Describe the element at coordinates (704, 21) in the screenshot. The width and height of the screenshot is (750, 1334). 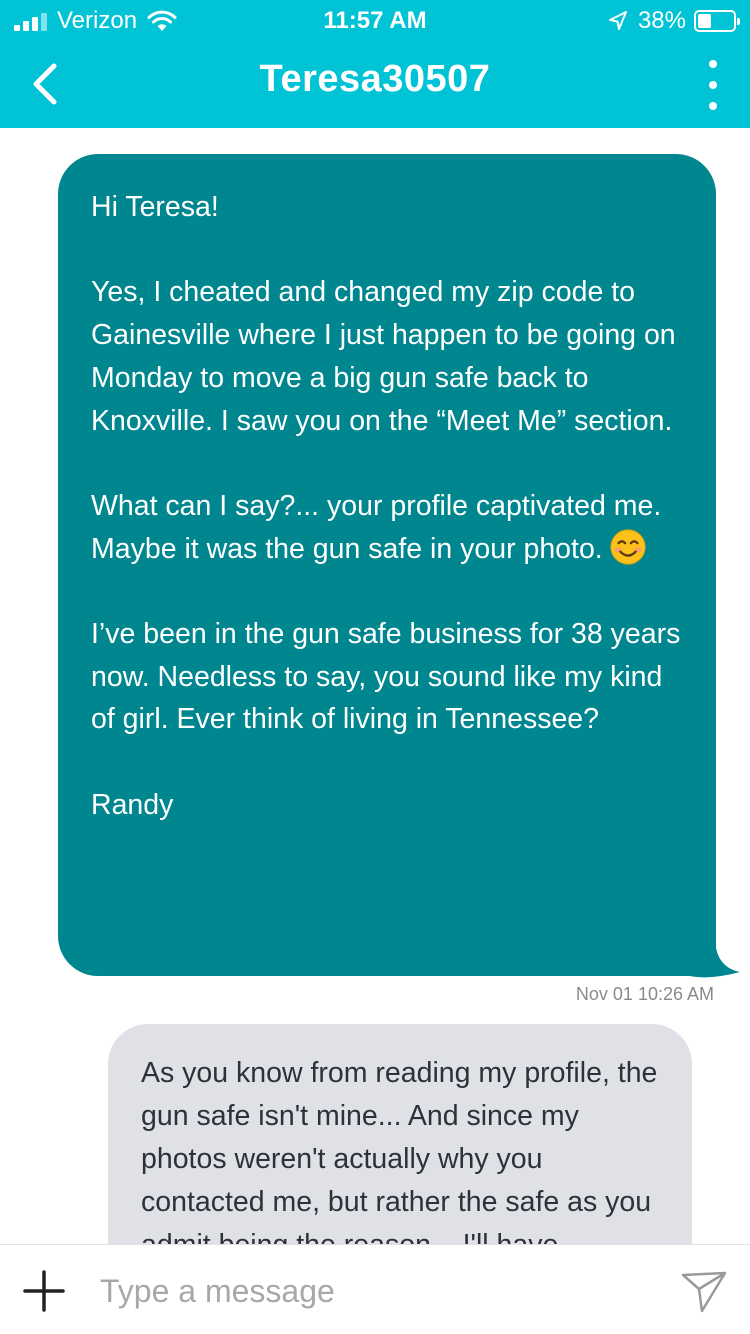
I see `battery-level-fill` at that location.